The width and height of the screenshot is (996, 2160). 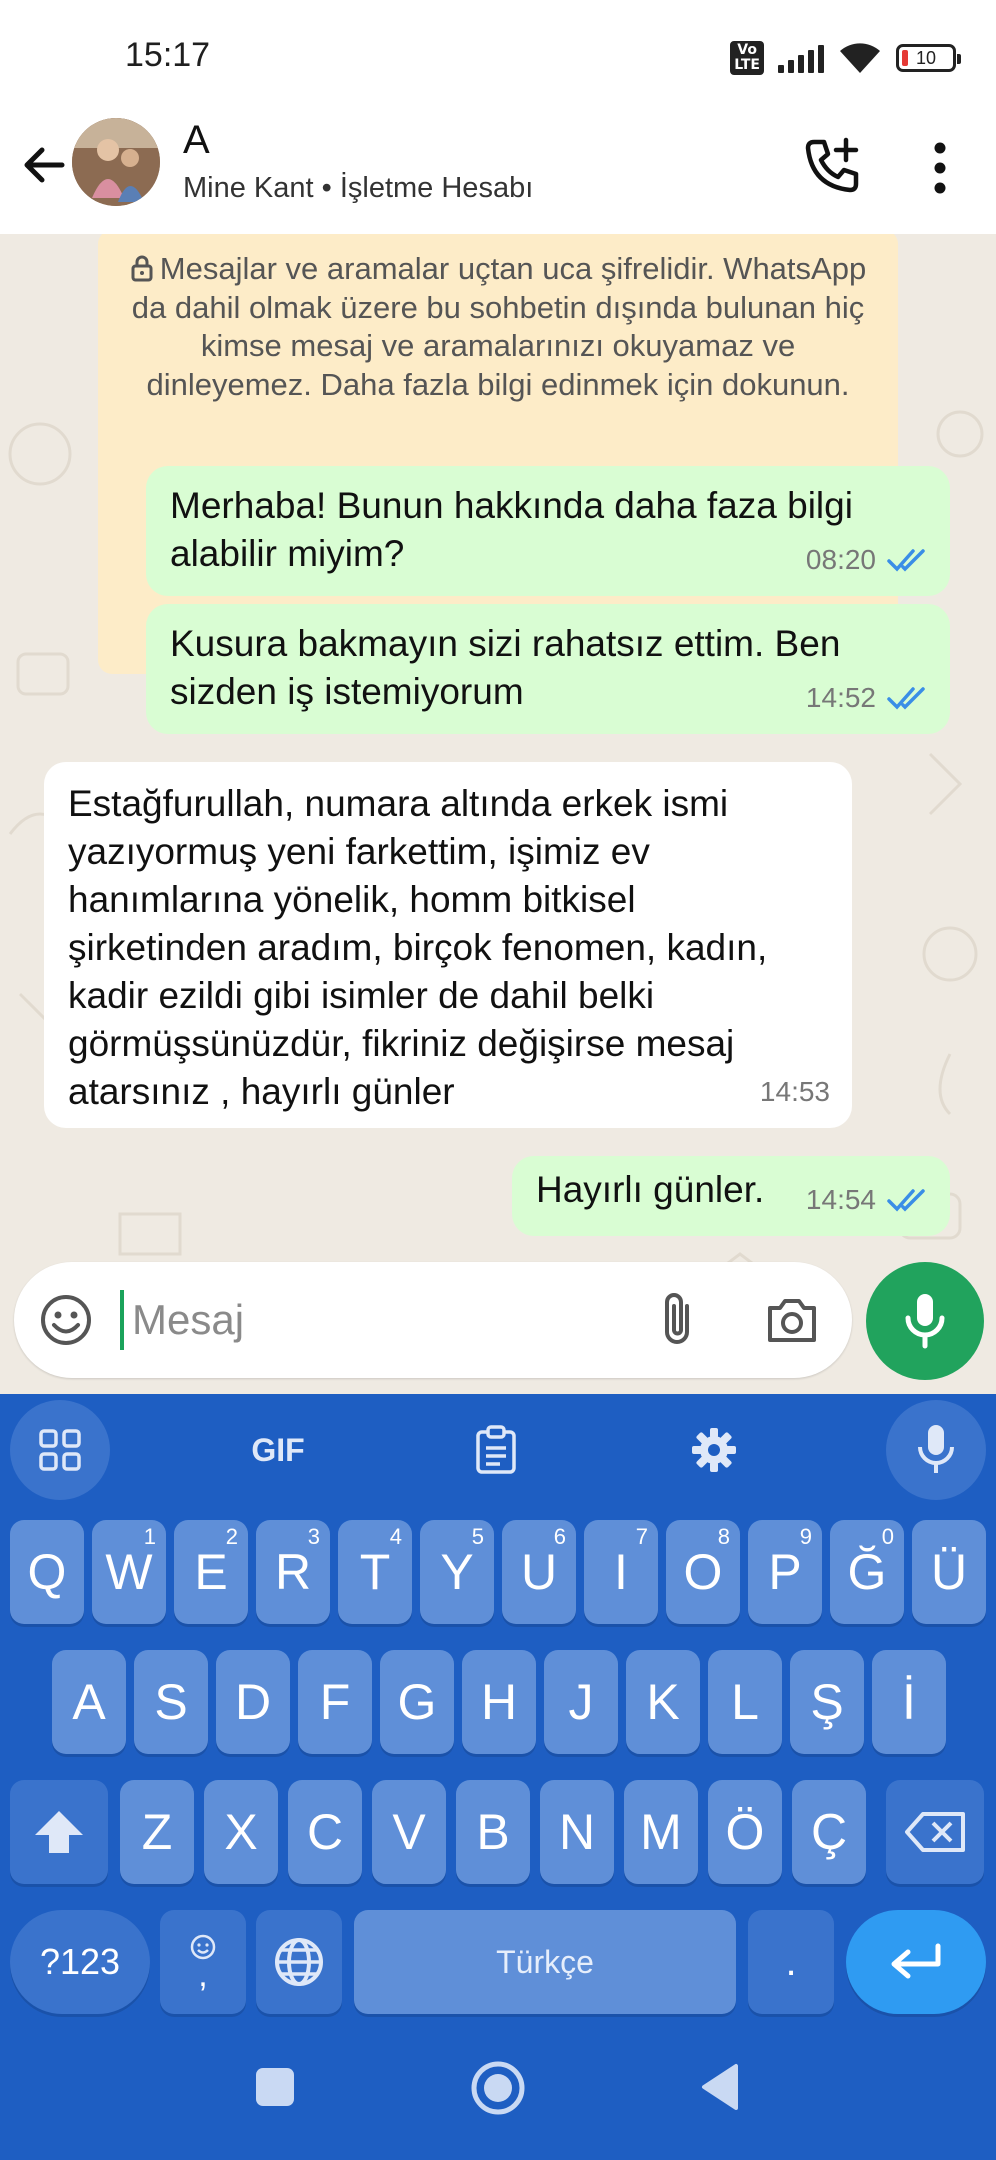 I want to click on text-cursor, so click(x=122, y=1320).